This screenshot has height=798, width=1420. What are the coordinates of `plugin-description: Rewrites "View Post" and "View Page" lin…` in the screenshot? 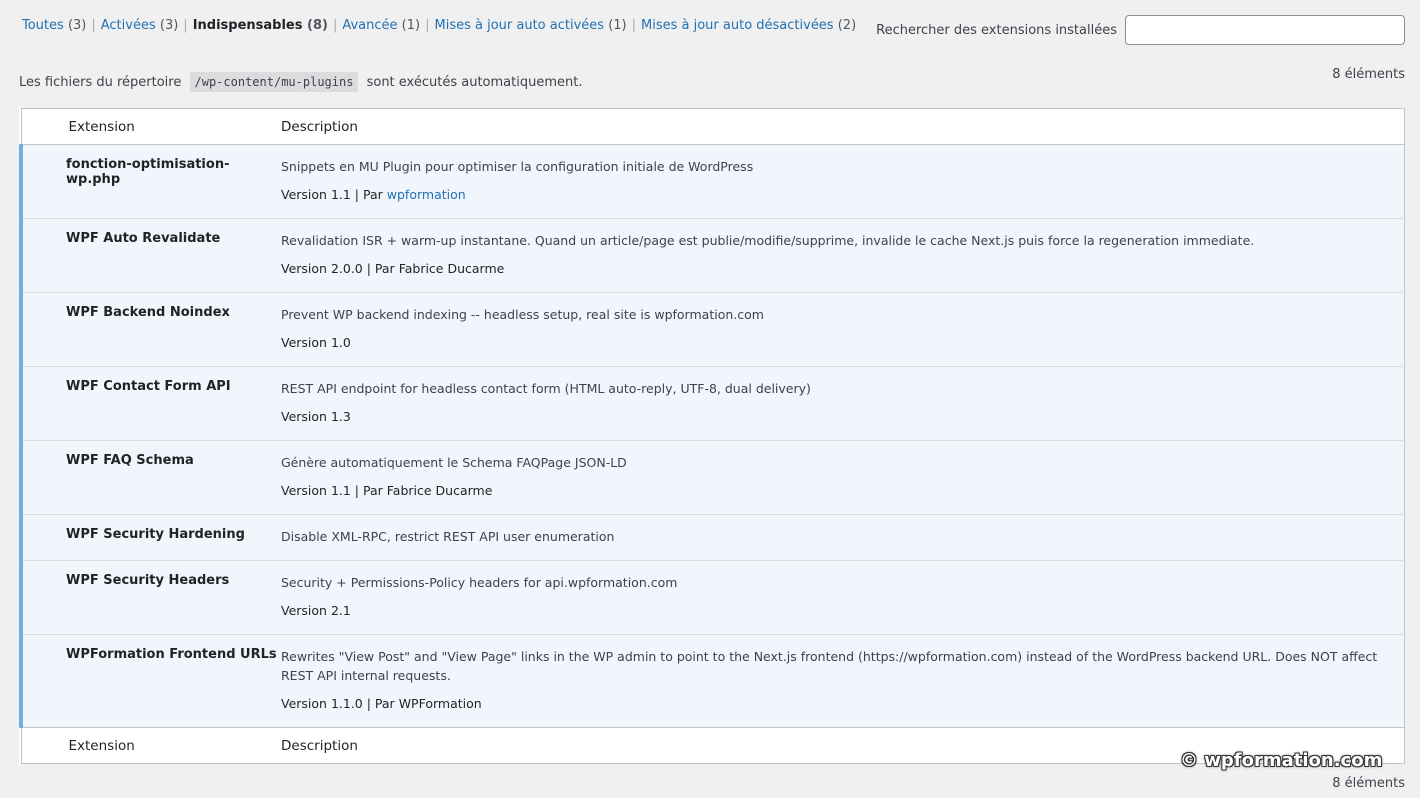 It's located at (829, 666).